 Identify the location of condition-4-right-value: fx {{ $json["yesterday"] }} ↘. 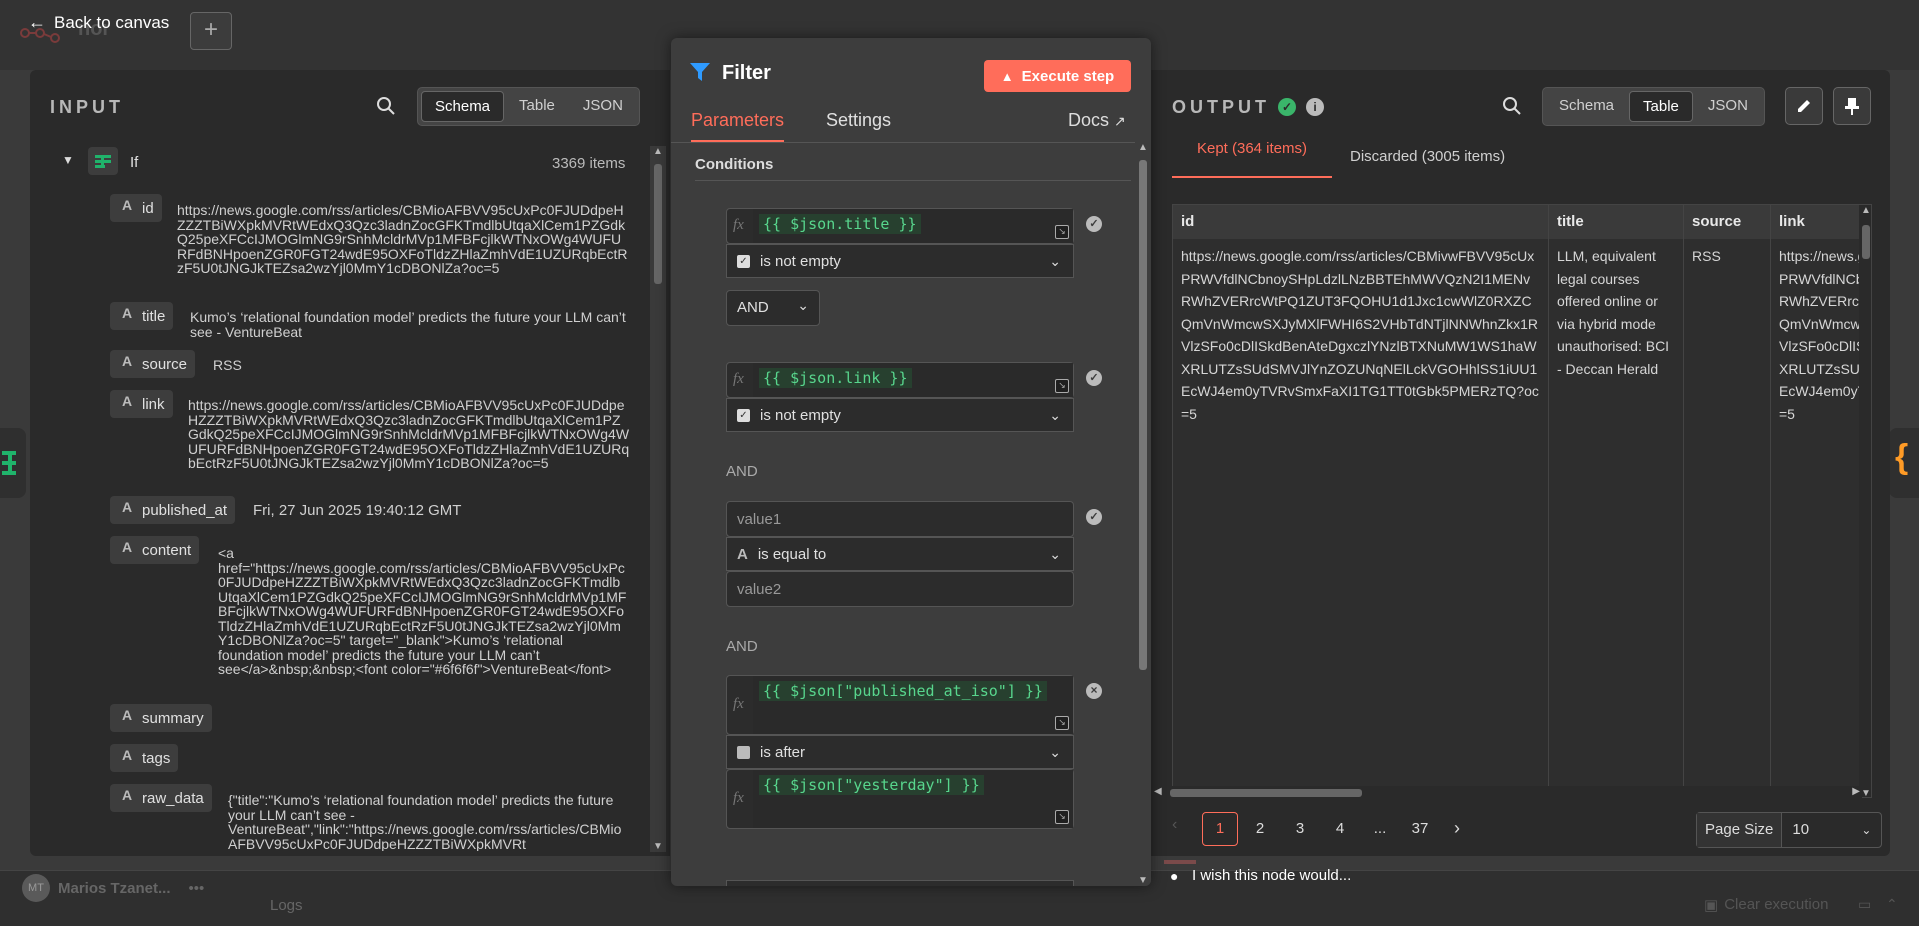
(900, 799).